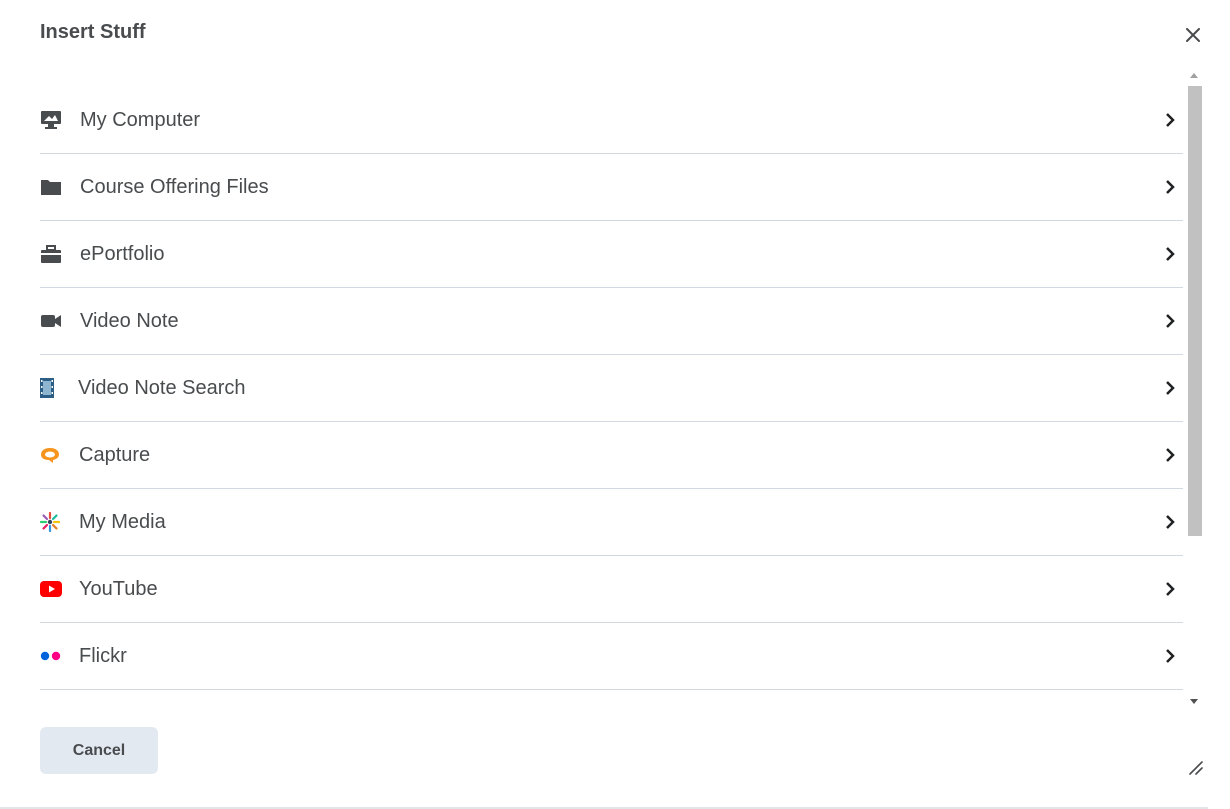  Describe the element at coordinates (115, 454) in the screenshot. I see `list-item-label: Capture` at that location.